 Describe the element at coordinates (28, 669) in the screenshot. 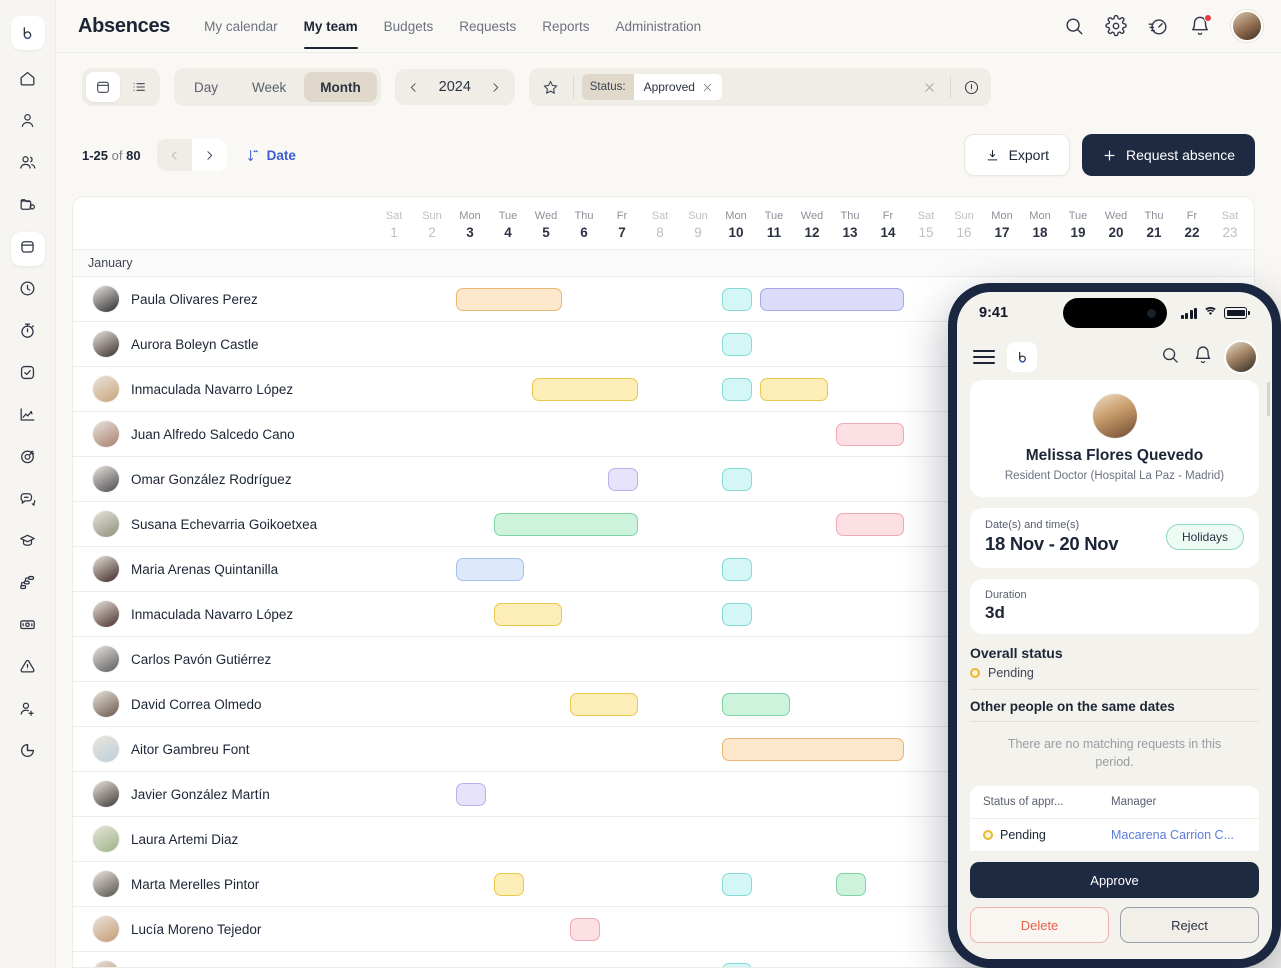

I see `sidebar-item-alerts` at that location.